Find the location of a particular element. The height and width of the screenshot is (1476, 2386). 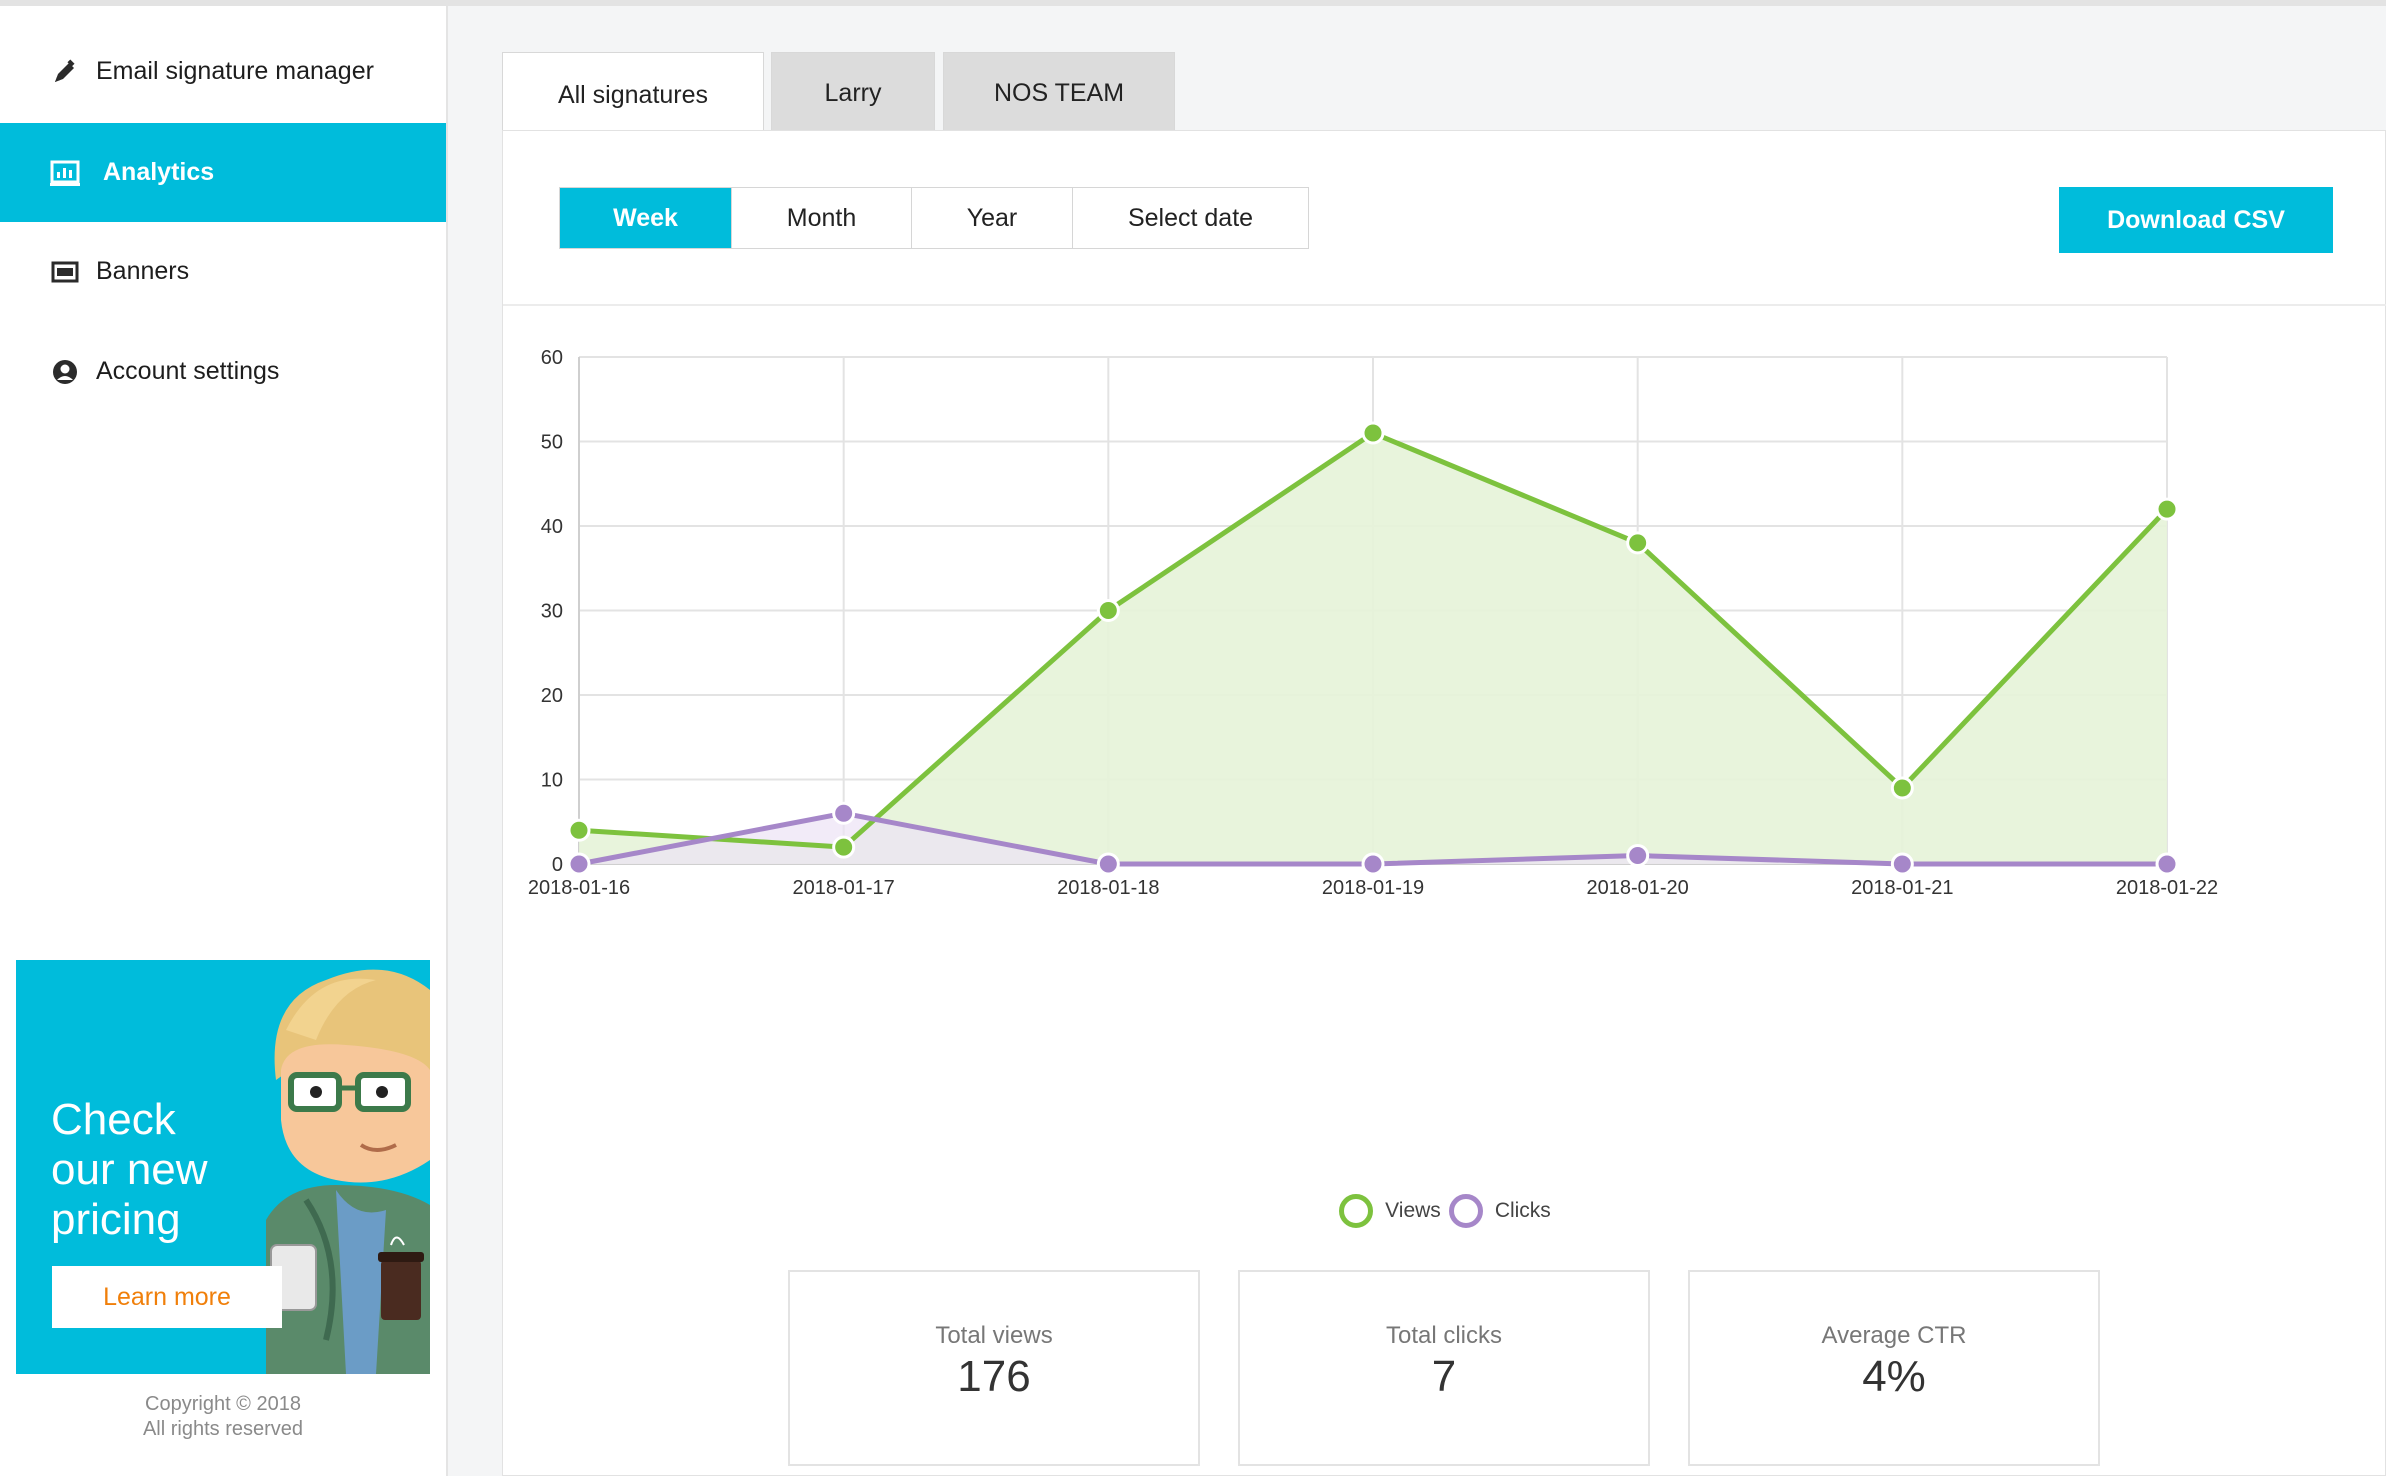

sidebar-item-email-signature-manager: Email signature manager is located at coordinates (223, 71).